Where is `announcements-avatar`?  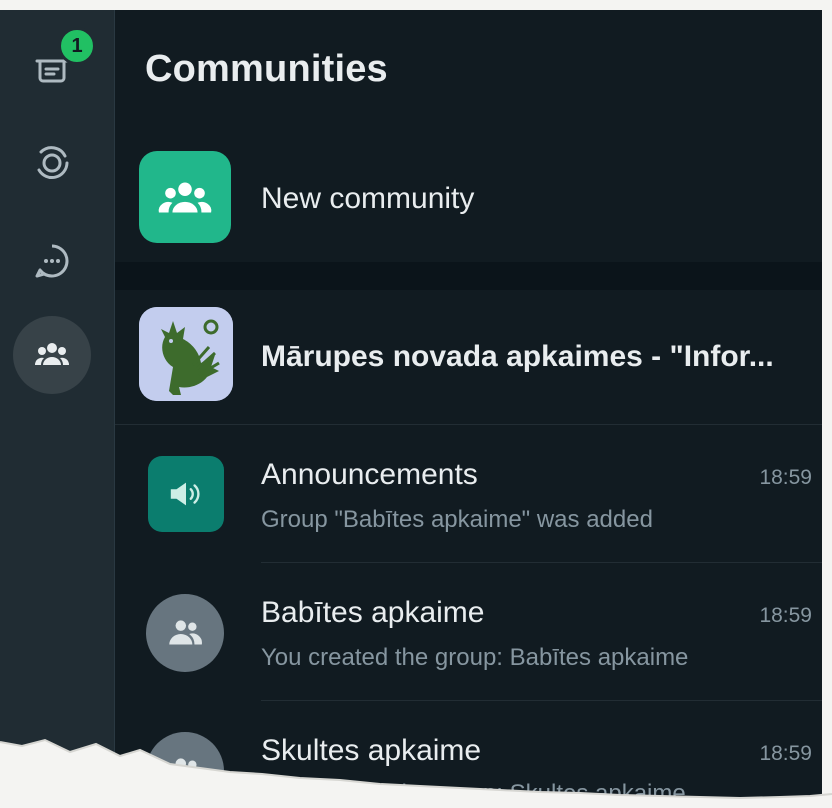
announcements-avatar is located at coordinates (186, 494).